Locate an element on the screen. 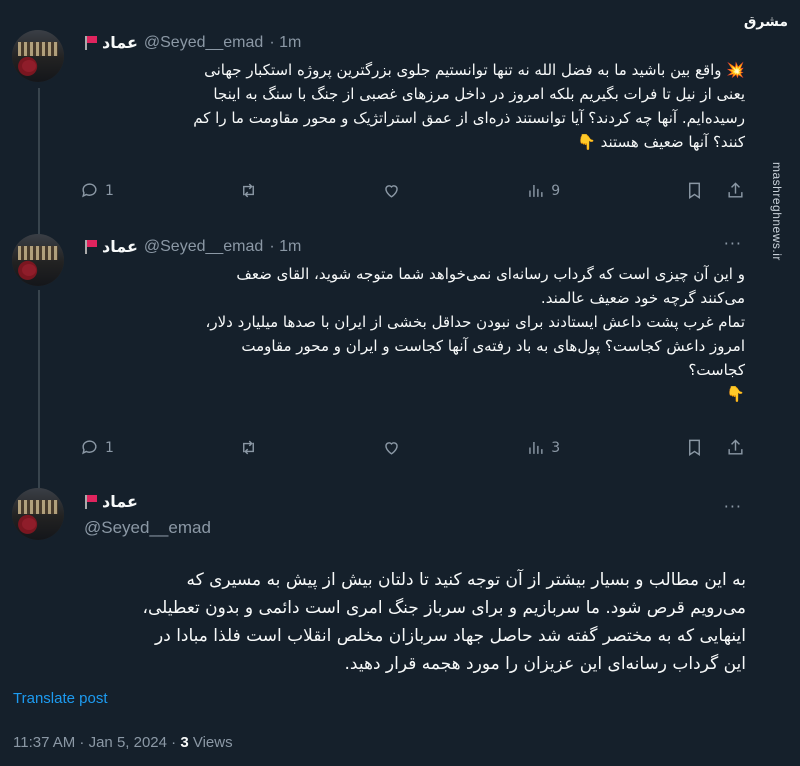 This screenshot has width=800, height=766. tweet-header: عماد is located at coordinates (111, 501).